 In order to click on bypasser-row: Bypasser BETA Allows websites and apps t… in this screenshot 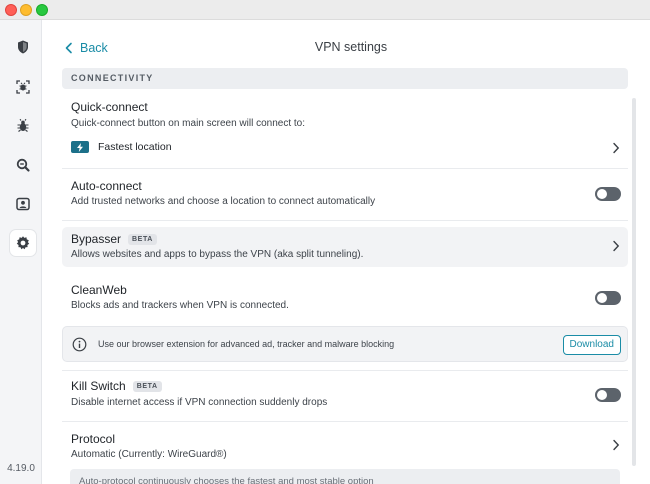, I will do `click(345, 247)`.